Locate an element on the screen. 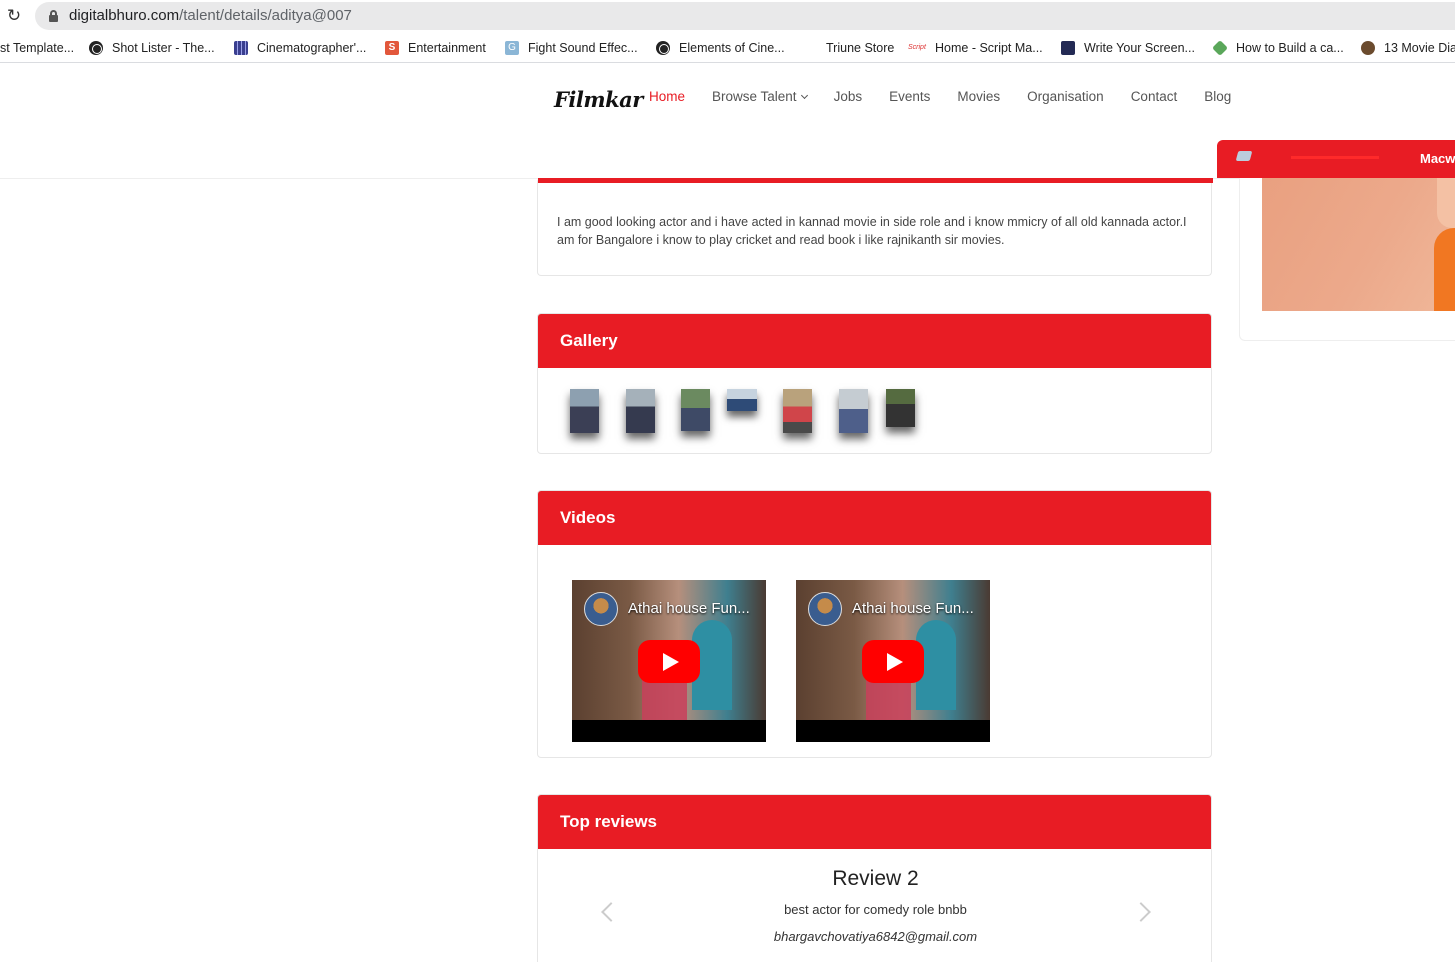 The image size is (1455, 962). side-banner-label: Macw is located at coordinates (1437, 158).